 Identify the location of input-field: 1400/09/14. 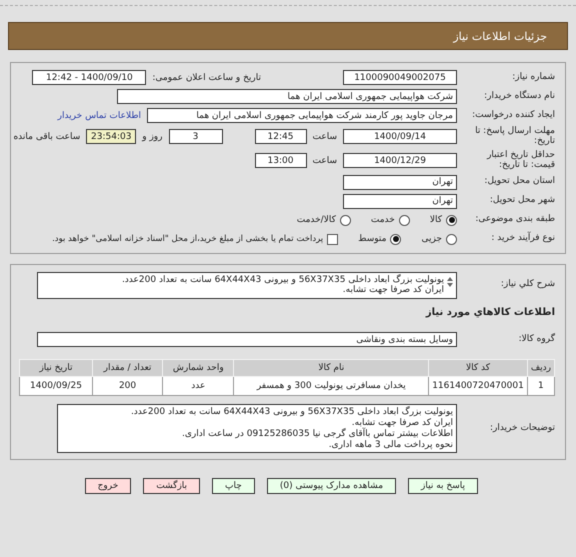
(400, 136).